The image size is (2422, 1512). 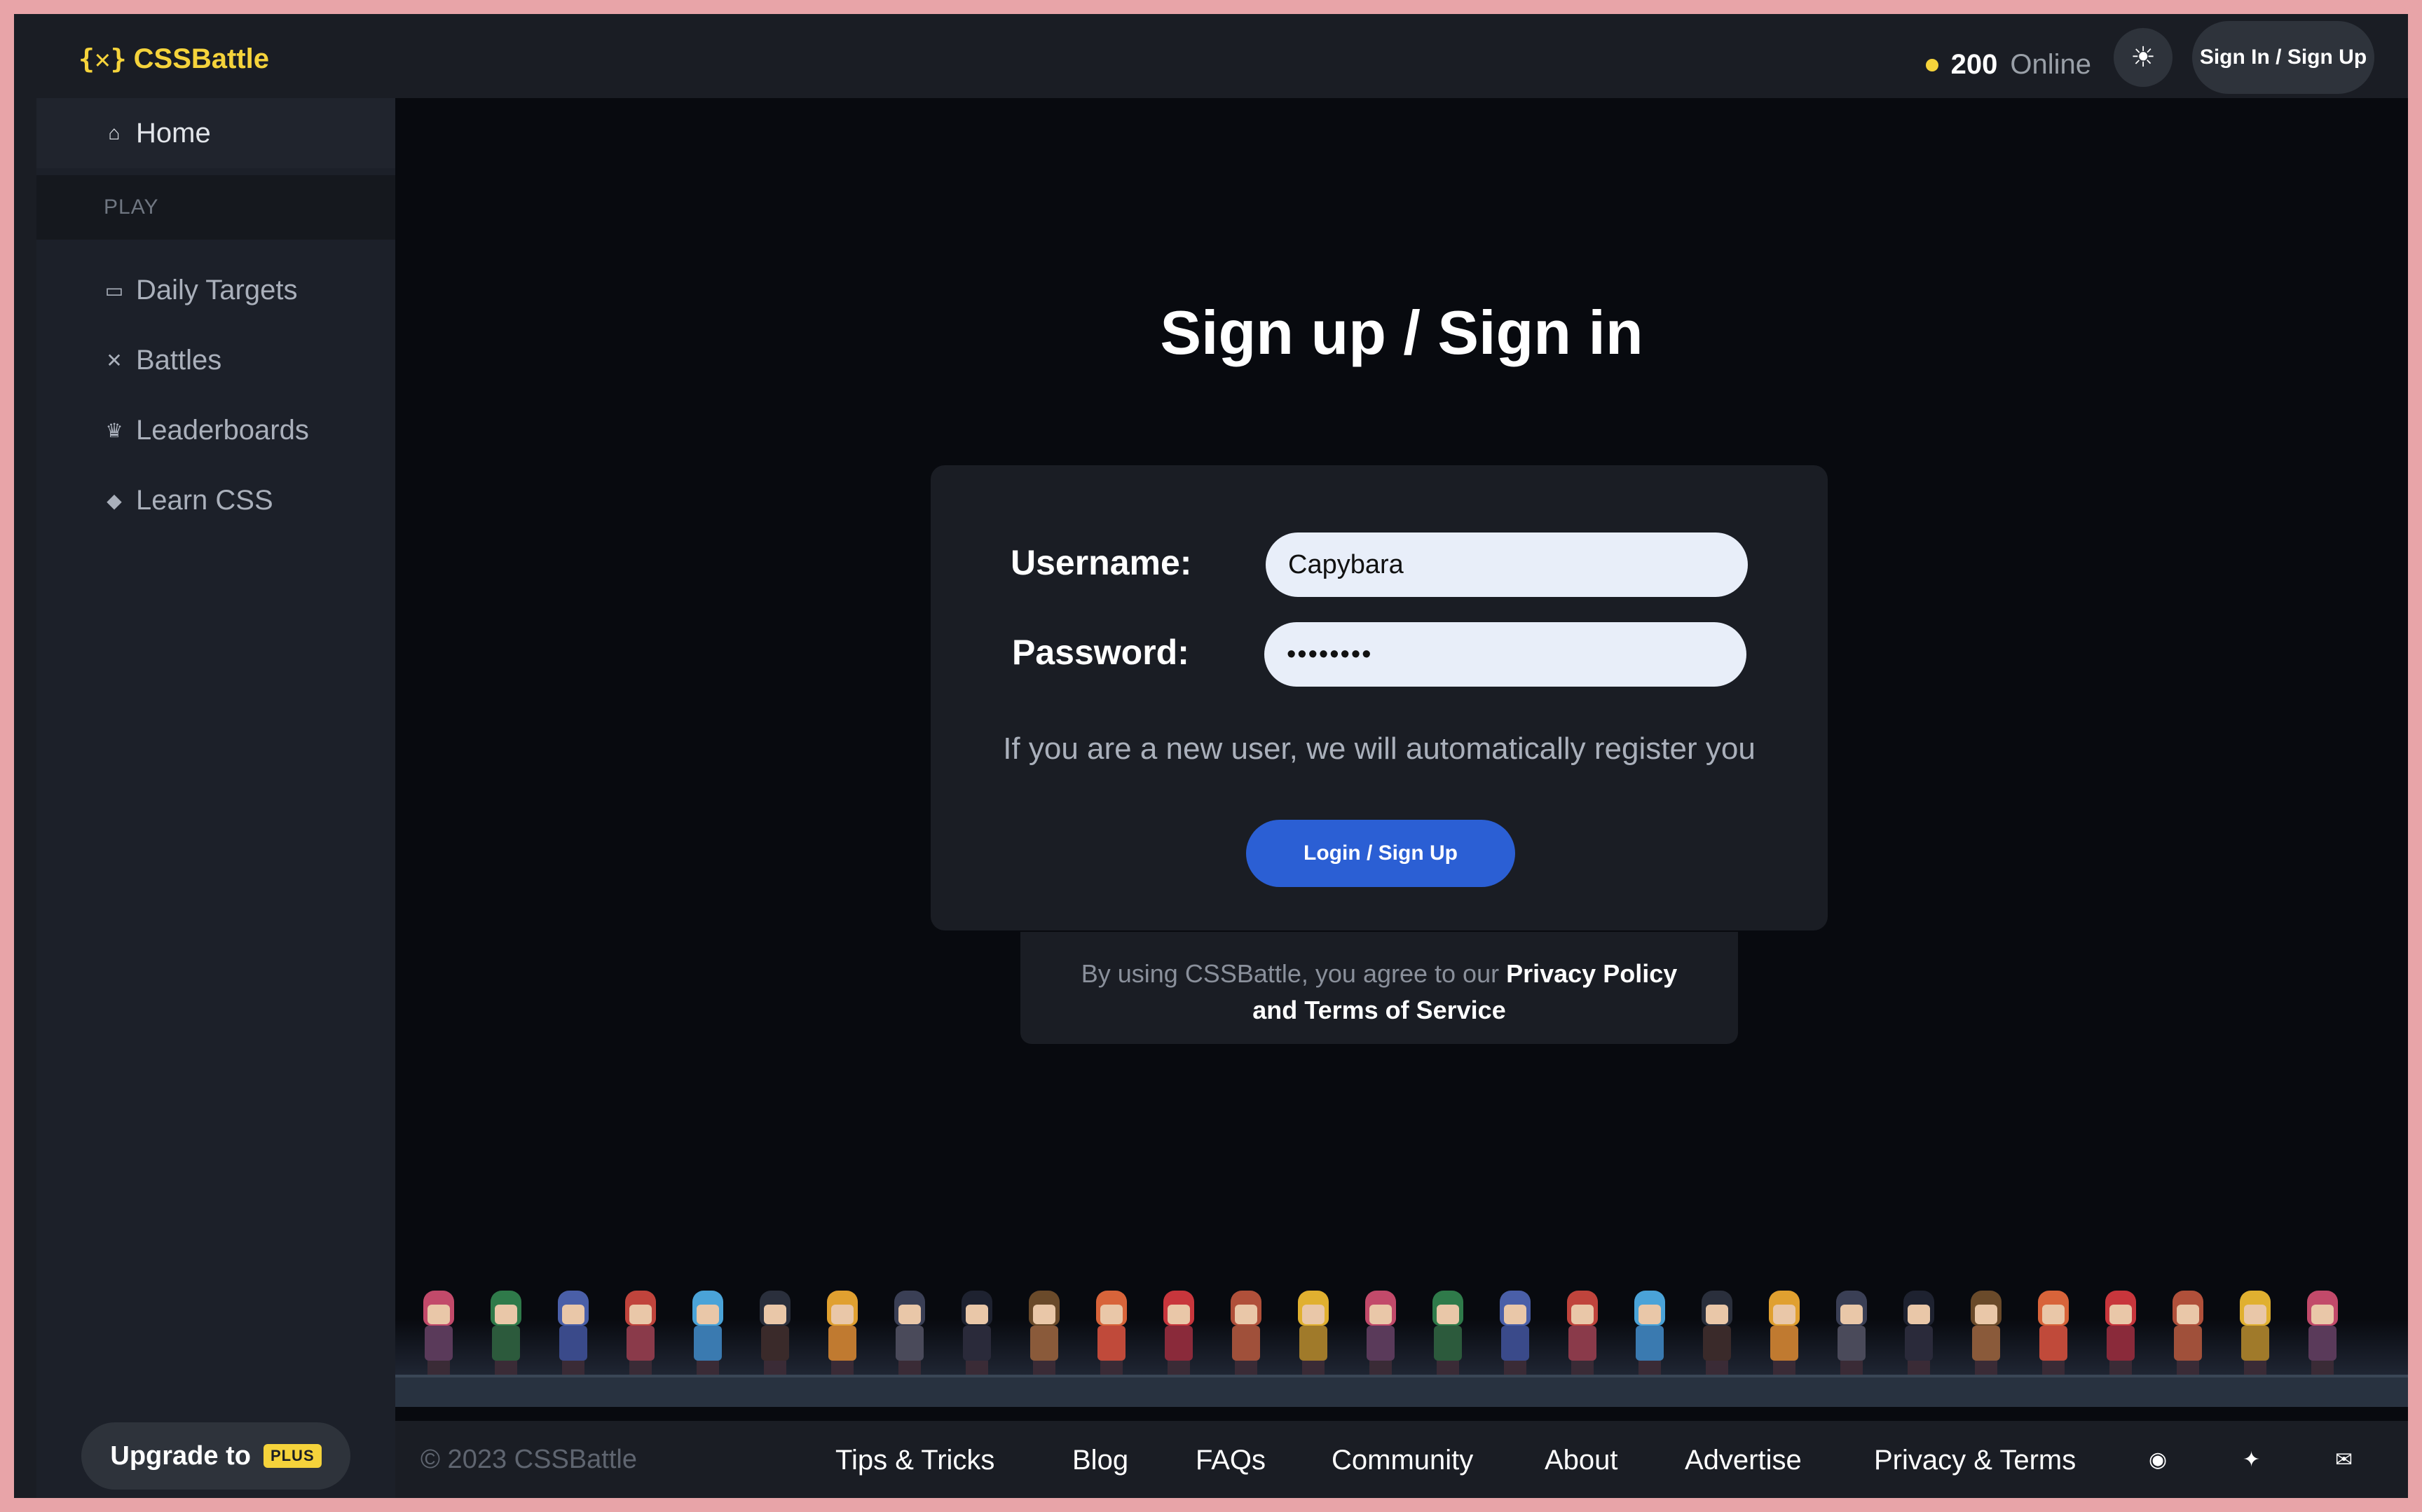 I want to click on footer-link-community: Community, so click(x=1402, y=1460).